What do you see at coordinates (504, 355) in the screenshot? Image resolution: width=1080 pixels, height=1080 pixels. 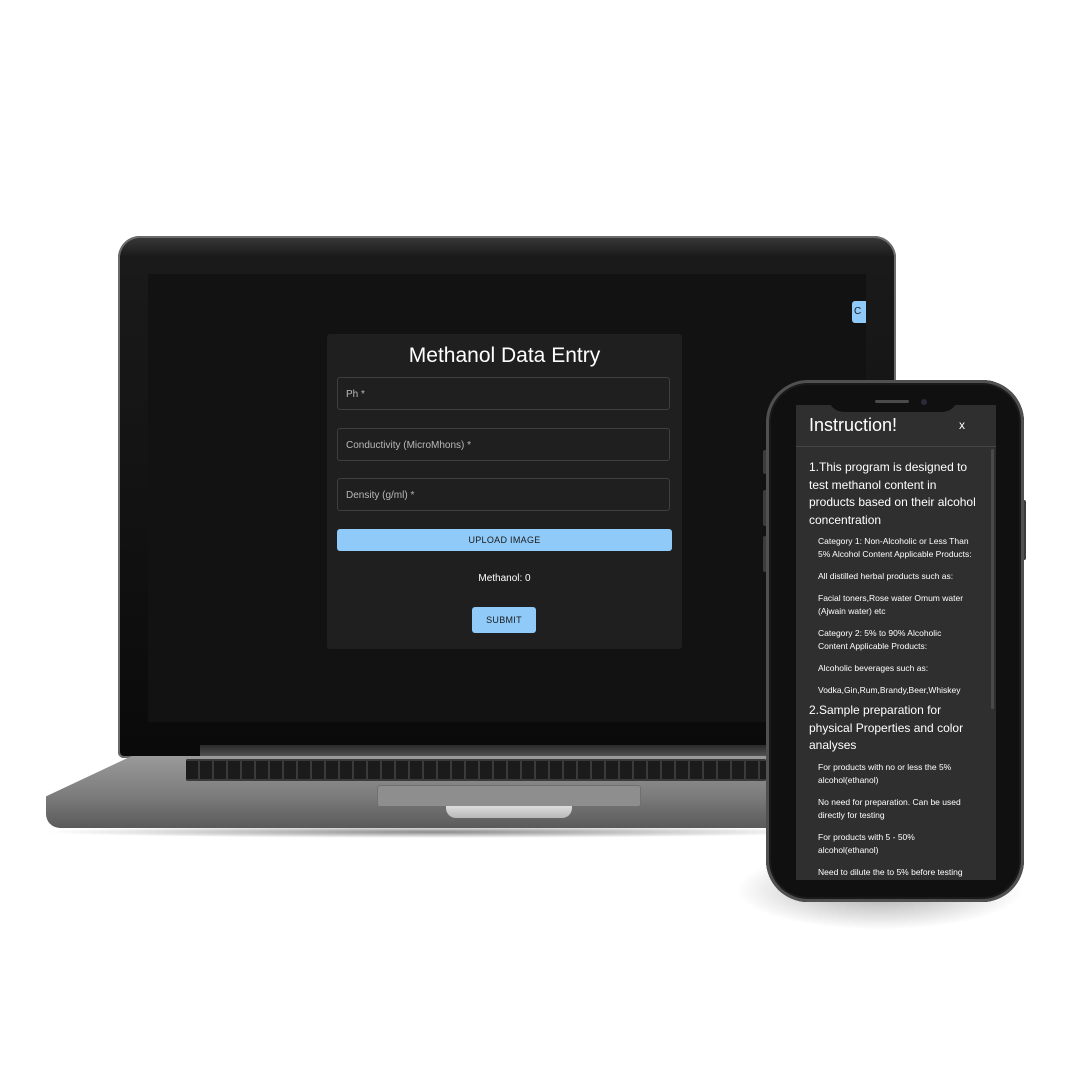 I see `form-title: Methanol Data Entry` at bounding box center [504, 355].